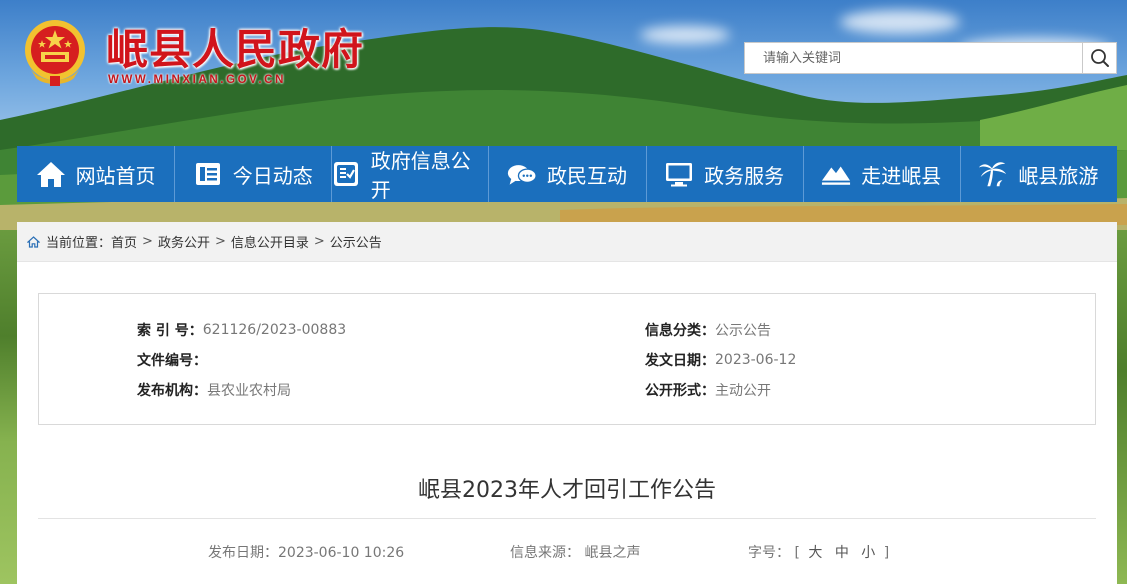  What do you see at coordinates (886, 553) in the screenshot?
I see `bracket-close: ]` at bounding box center [886, 553].